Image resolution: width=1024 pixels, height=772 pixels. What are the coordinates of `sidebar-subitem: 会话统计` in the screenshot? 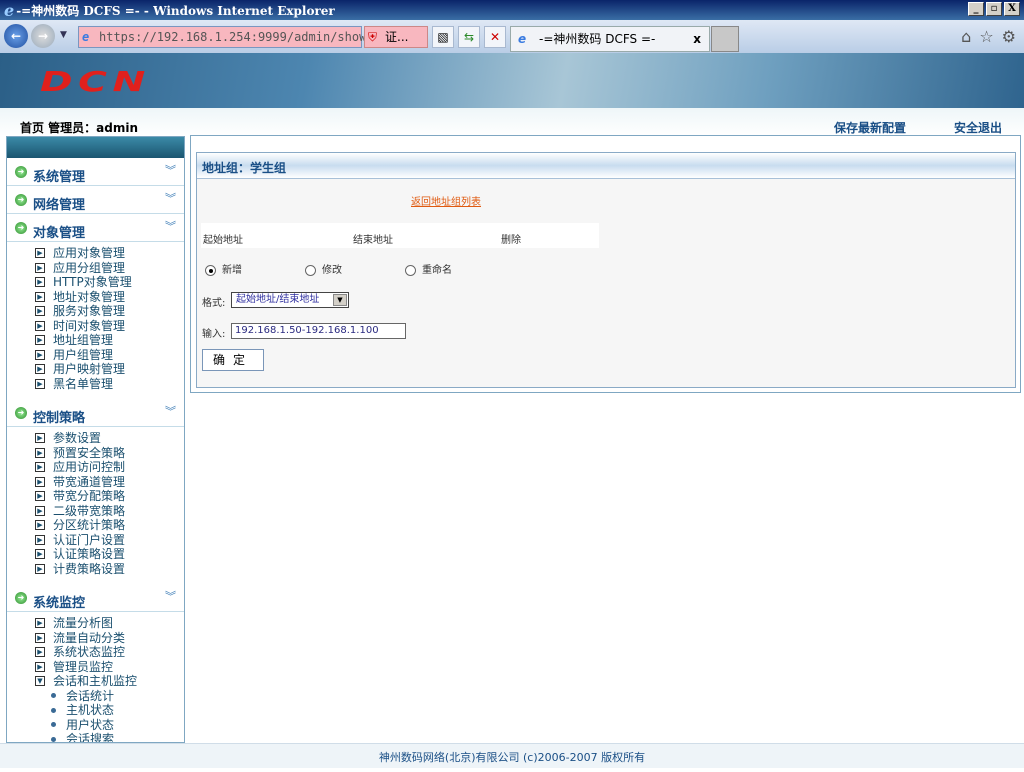 It's located at (117, 696).